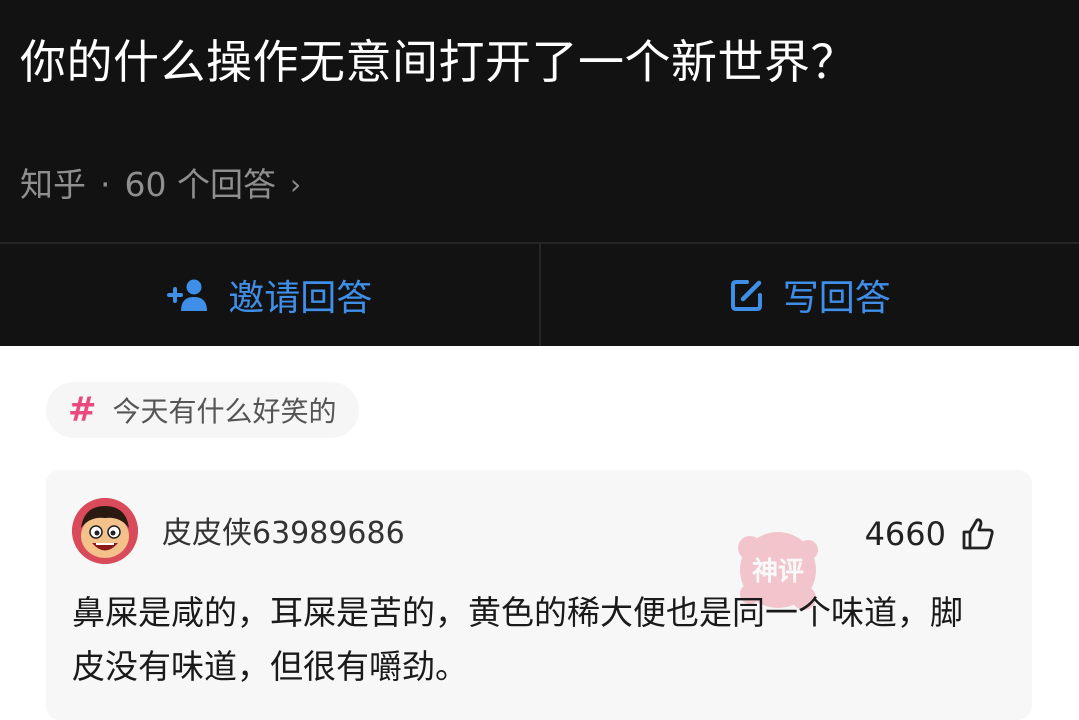  Describe the element at coordinates (978, 534) in the screenshot. I see `thumbs-up-icon` at that location.